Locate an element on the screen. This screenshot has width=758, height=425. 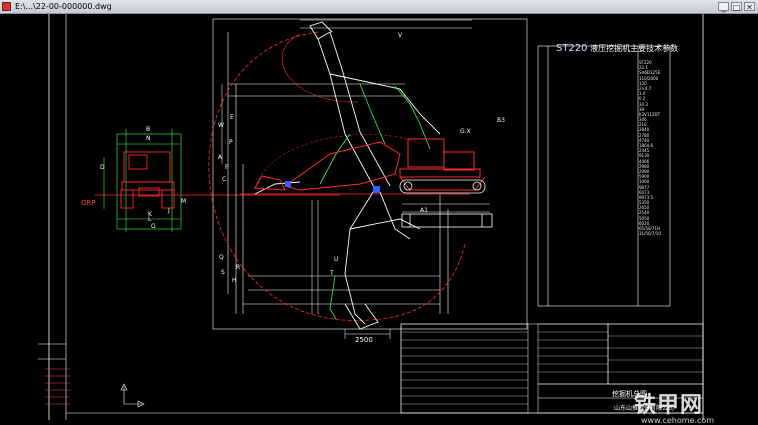
dim-label-d: D is located at coordinates (102, 167).